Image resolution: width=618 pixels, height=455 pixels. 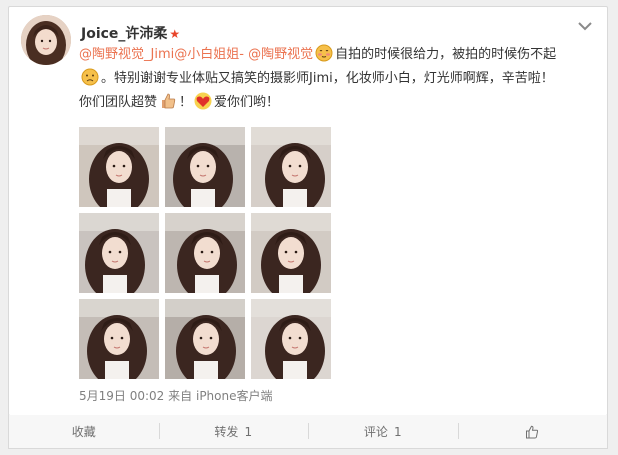 I want to click on blushing-face-emoji, so click(x=324, y=53).